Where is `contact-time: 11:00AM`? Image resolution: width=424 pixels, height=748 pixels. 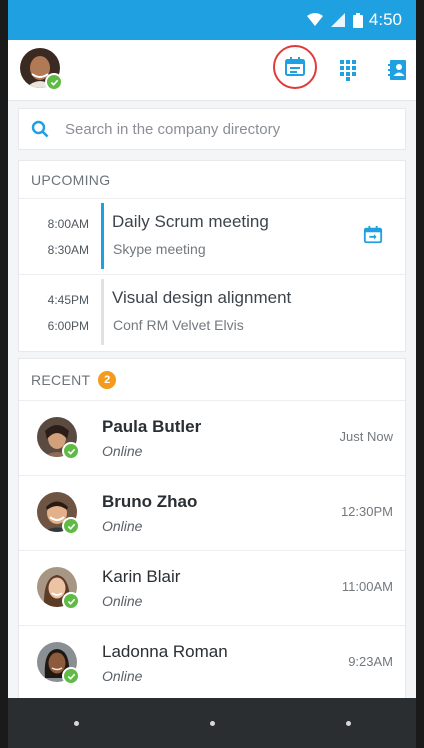
contact-time: 11:00AM is located at coordinates (367, 586).